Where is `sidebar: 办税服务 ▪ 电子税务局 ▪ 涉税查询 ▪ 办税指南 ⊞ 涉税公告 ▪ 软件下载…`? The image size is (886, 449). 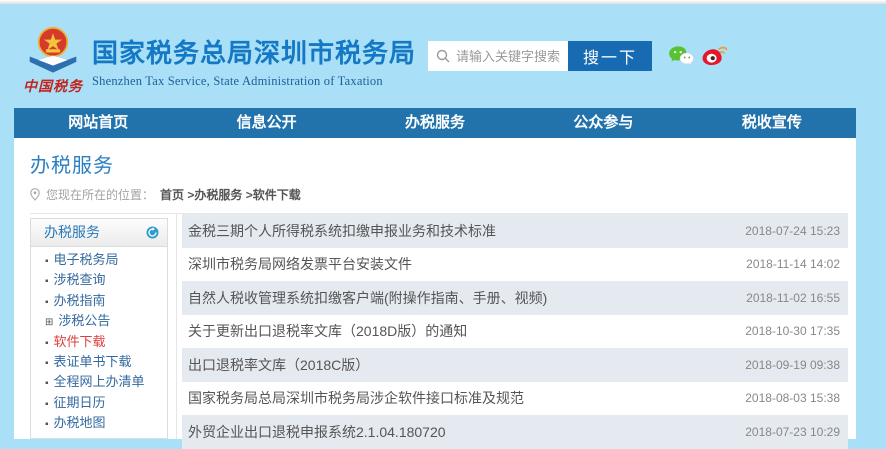 sidebar: 办税服务 ▪ 电子税务局 ▪ 涉税查询 ▪ 办税指南 ⊞ 涉税公告 ▪ 软件下载… is located at coordinates (99, 328).